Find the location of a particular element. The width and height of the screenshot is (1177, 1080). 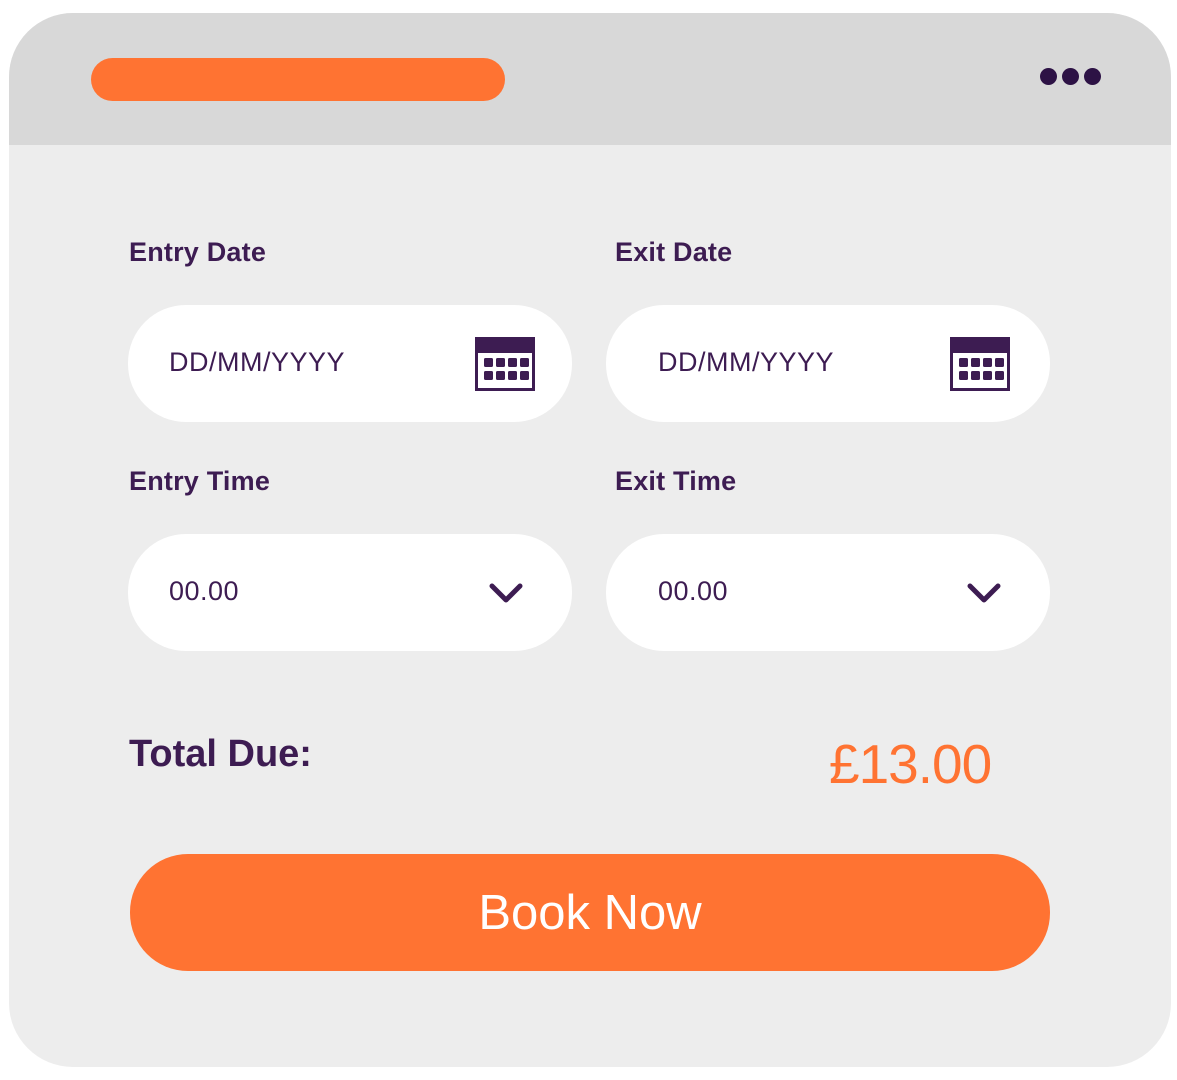

more-dots-icon is located at coordinates (1071, 77).